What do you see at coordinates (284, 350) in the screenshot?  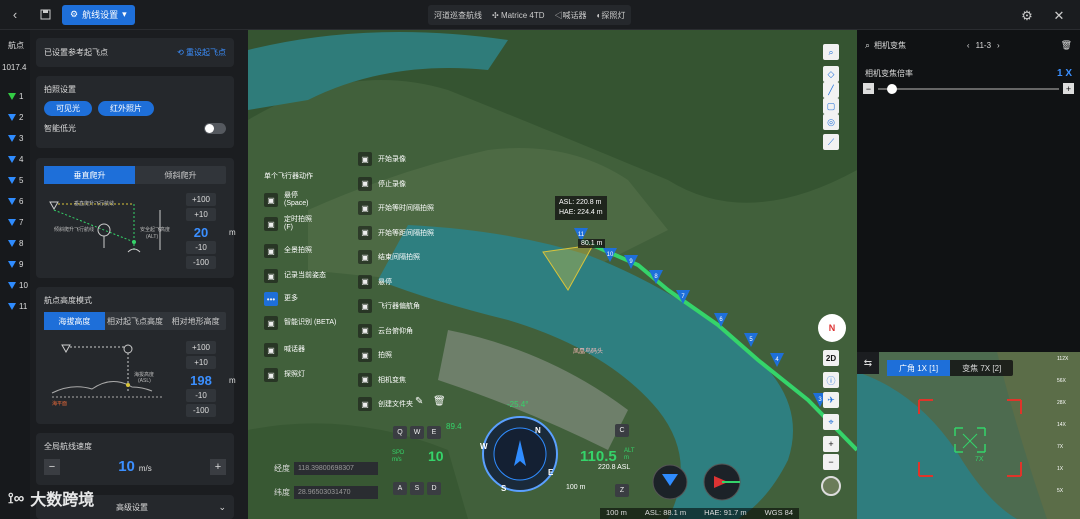 I see `action-menu-item: ▣ 喊话器` at bounding box center [284, 350].